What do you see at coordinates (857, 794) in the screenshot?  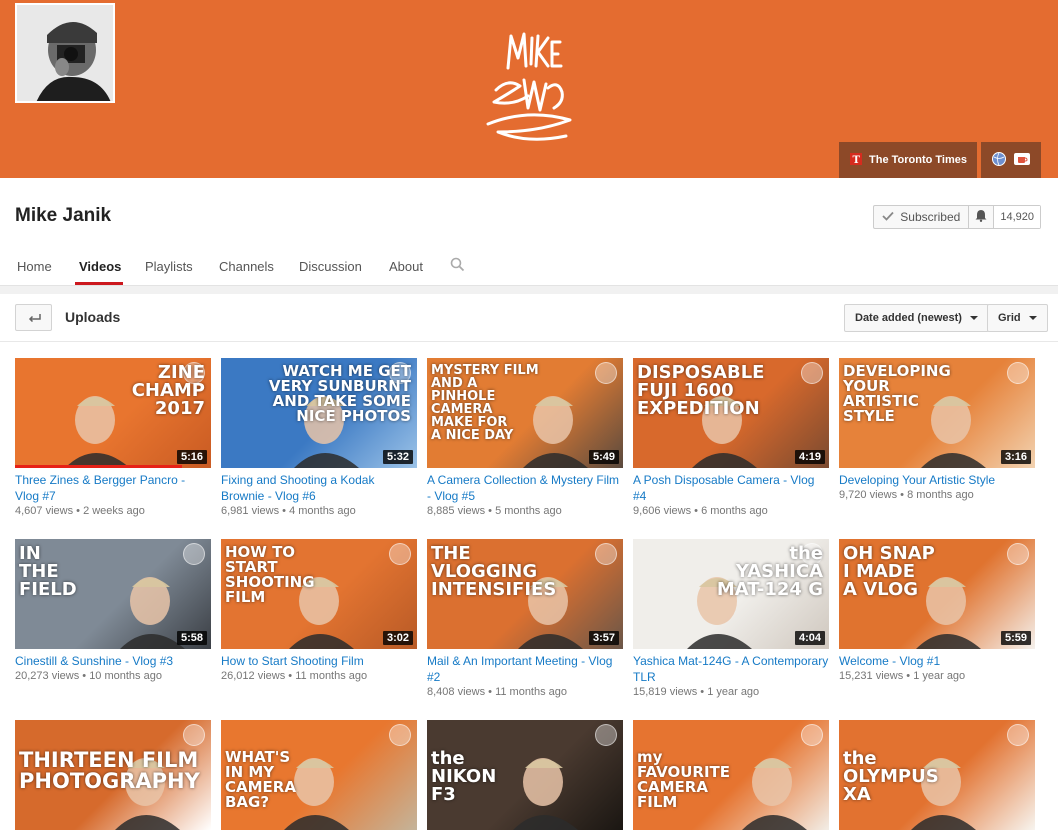 I see `overlay-line: XA` at bounding box center [857, 794].